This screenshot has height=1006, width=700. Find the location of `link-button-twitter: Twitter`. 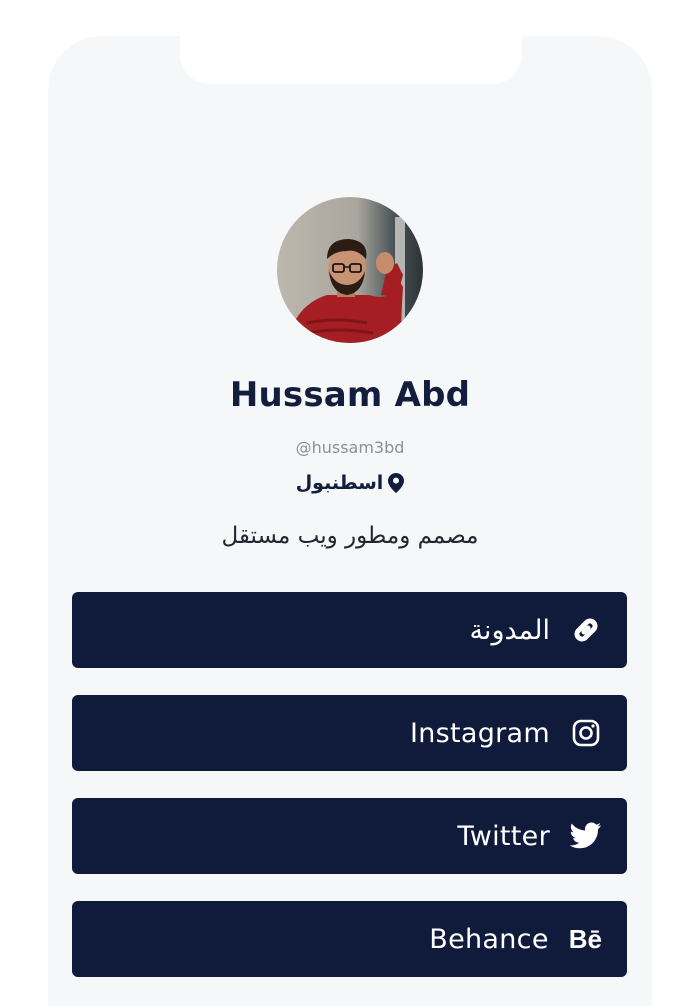

link-button-twitter: Twitter is located at coordinates (349, 836).